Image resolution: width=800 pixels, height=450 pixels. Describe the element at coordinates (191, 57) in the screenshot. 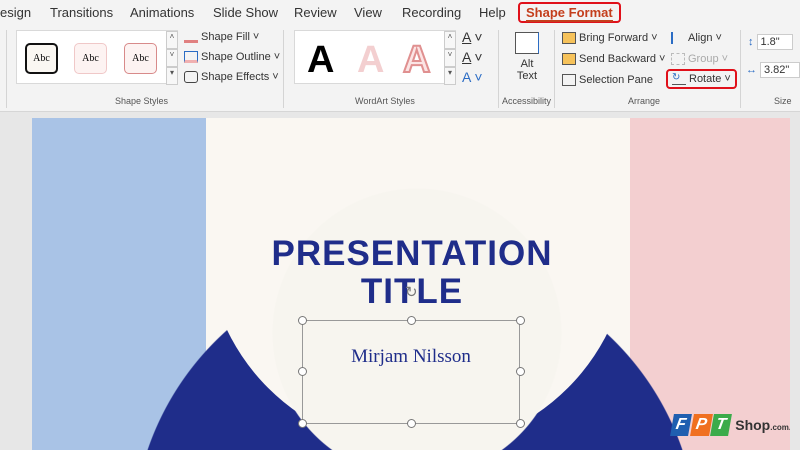

I see `pen-icon` at that location.